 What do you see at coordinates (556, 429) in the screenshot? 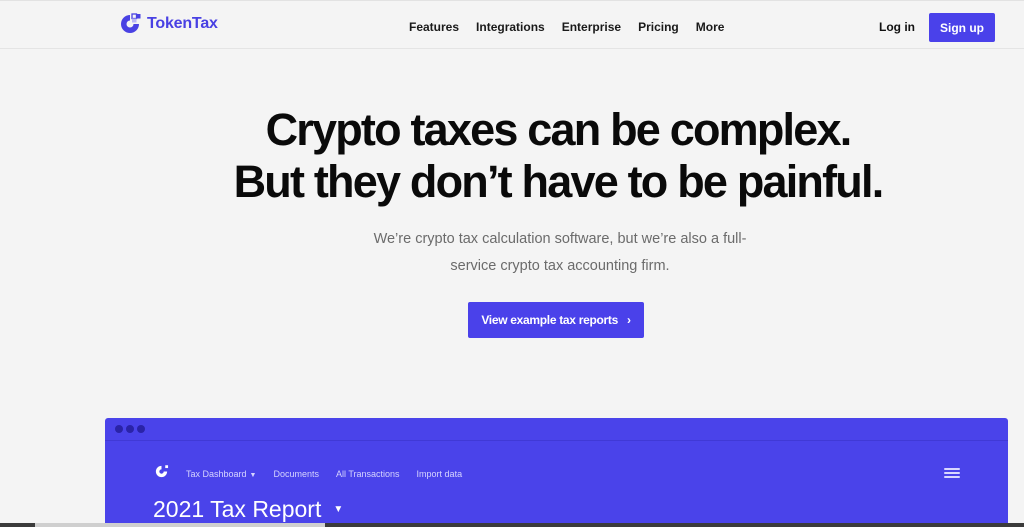
I see `window-titlebar` at bounding box center [556, 429].